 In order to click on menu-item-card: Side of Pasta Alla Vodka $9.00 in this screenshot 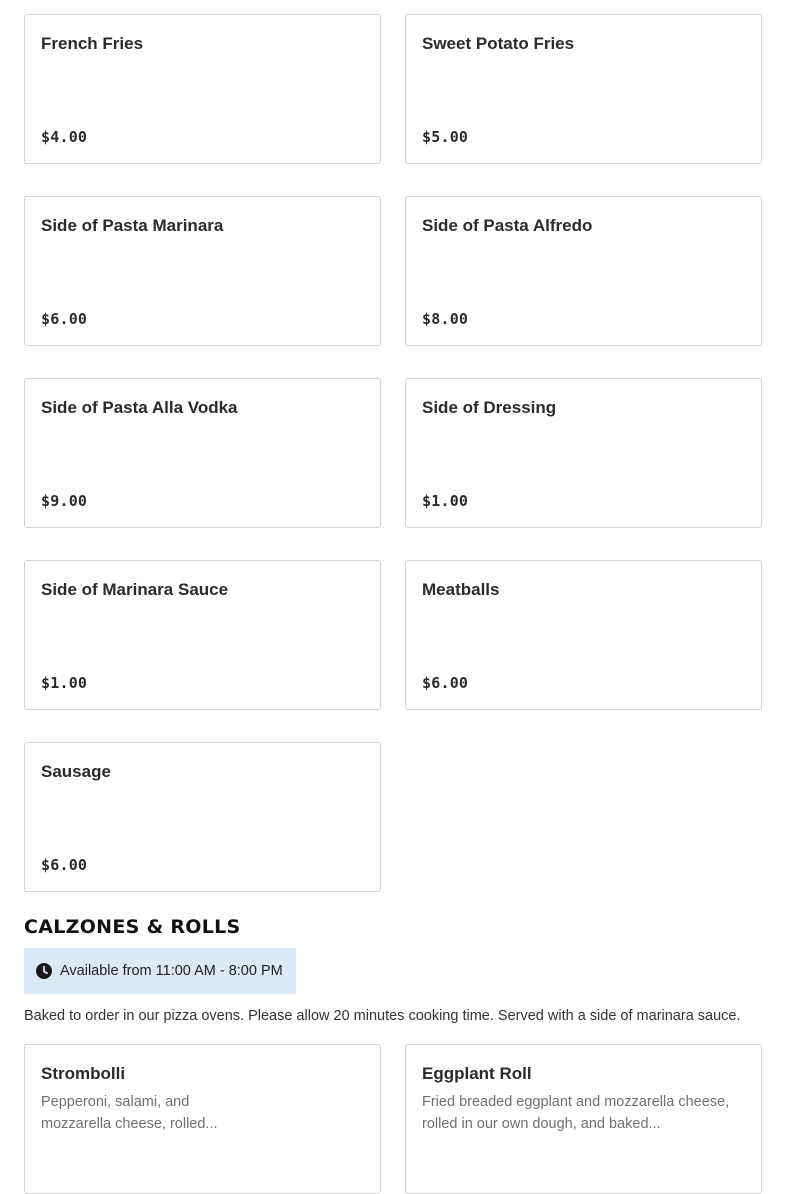, I will do `click(202, 453)`.